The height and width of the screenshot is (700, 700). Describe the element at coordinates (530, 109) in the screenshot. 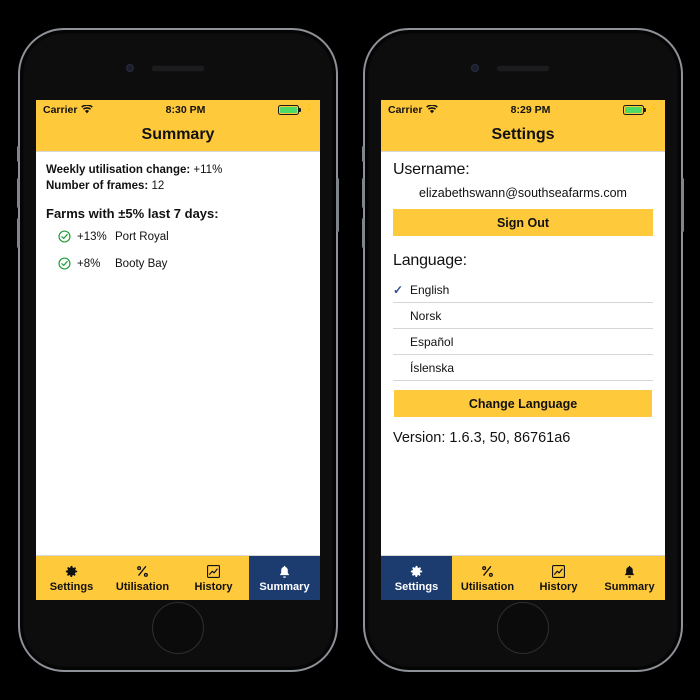

I see `status-bar-time: 8:29 PM` at that location.